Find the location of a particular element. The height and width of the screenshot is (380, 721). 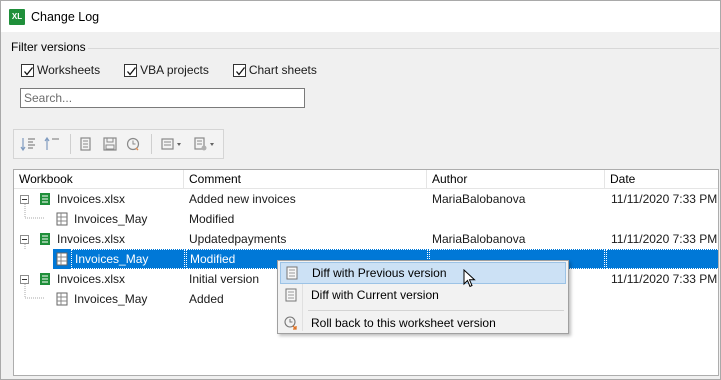

expand-all-icon is located at coordinates (28, 144).